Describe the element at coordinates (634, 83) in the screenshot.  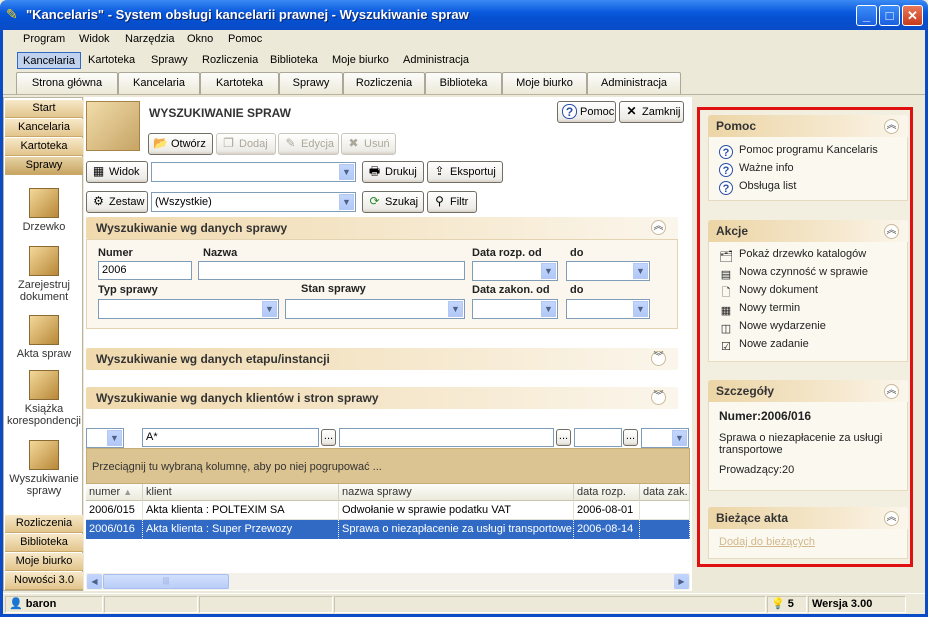
I see `tab-administracja: Administracja` at that location.